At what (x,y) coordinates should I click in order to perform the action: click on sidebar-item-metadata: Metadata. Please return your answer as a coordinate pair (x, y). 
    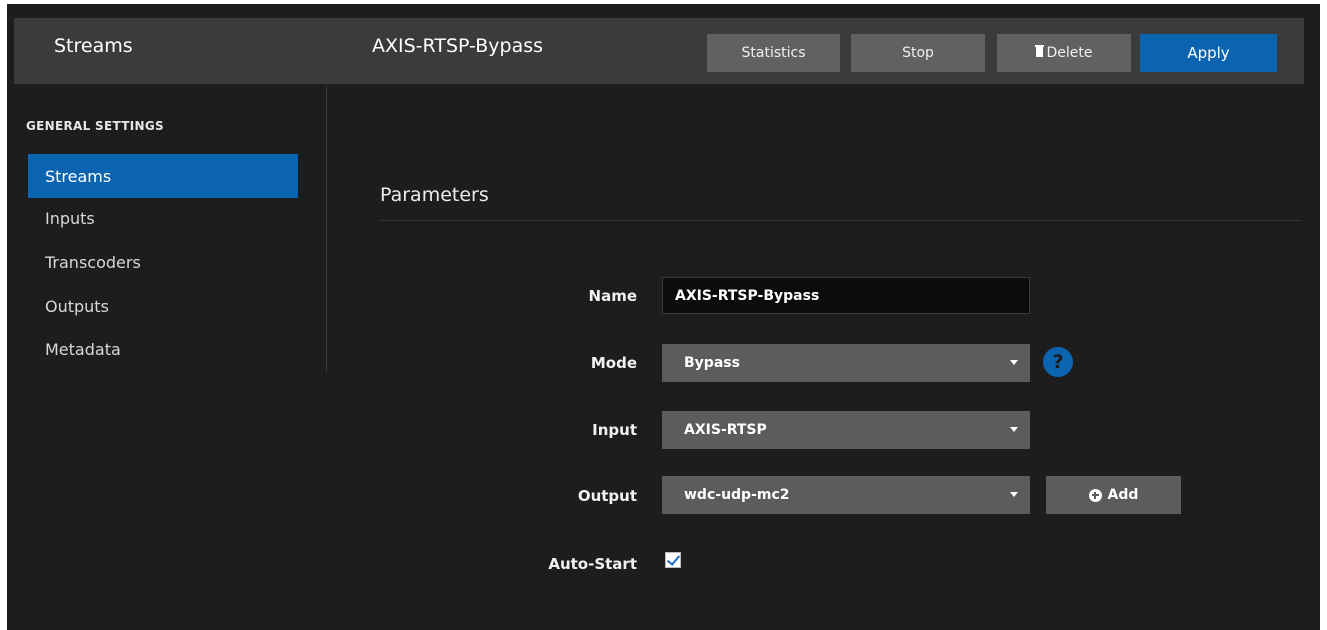
    Looking at the image, I should click on (163, 349).